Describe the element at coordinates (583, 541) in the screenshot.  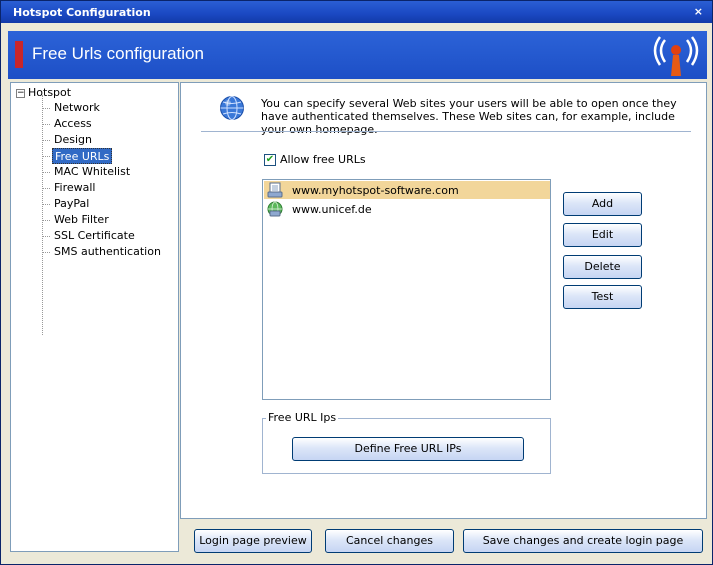
I see `save-and-create-login-page-button: Save changes and create login page` at that location.